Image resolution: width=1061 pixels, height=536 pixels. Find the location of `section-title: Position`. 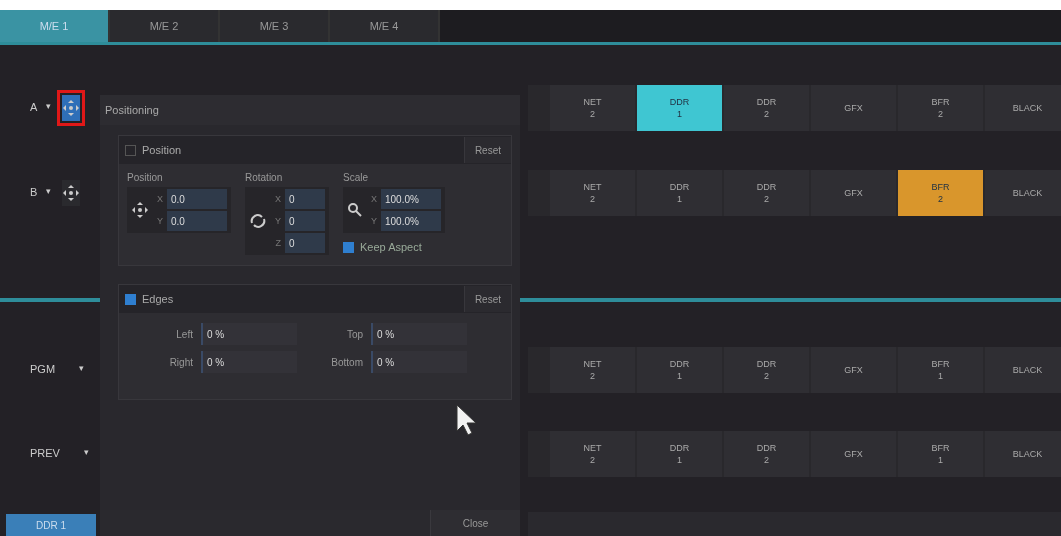

section-title: Position is located at coordinates (162, 150).